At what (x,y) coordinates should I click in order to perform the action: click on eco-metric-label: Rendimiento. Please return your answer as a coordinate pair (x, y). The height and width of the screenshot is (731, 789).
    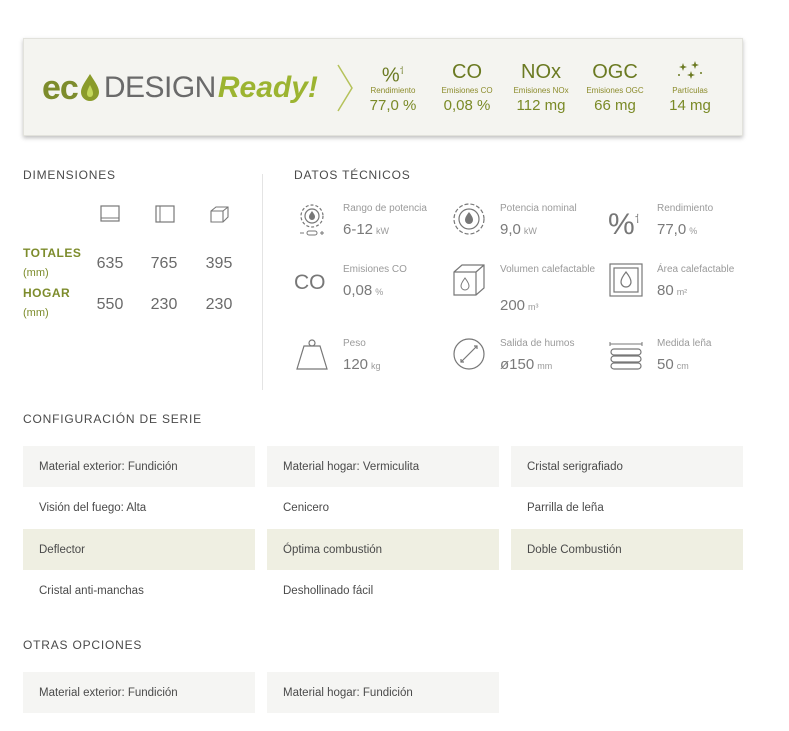
    Looking at the image, I should click on (393, 90).